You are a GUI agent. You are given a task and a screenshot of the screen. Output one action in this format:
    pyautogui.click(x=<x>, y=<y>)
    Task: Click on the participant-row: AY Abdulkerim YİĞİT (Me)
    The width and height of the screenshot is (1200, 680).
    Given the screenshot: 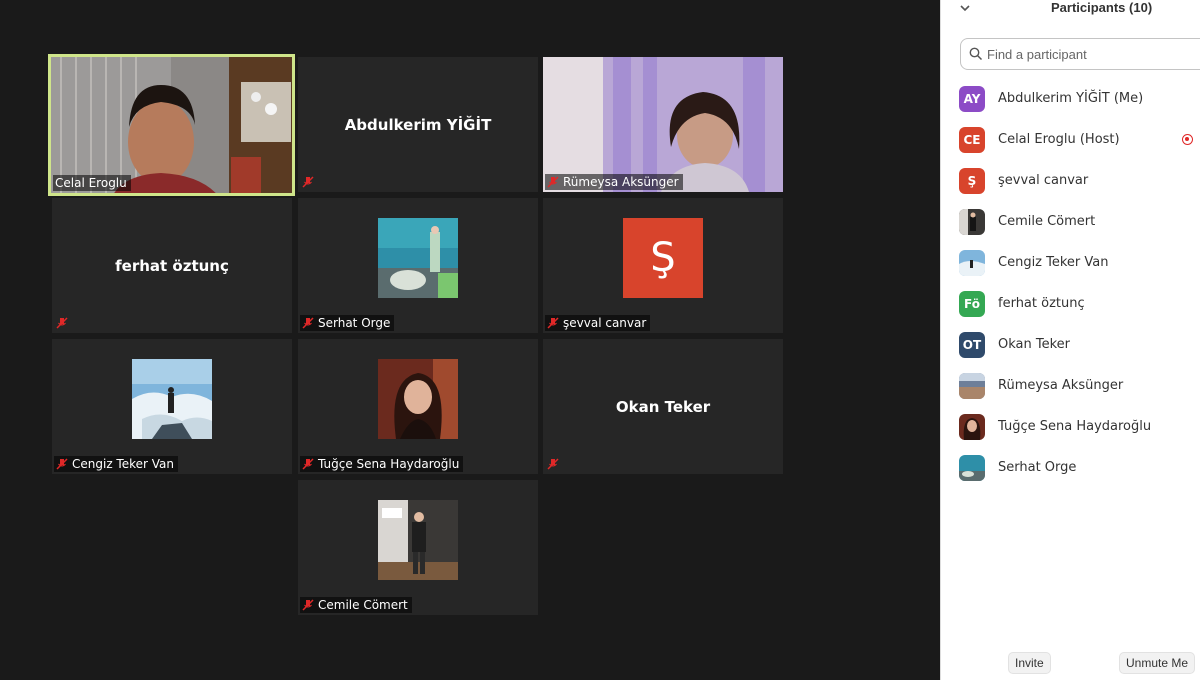 What is the action you would take?
    pyautogui.click(x=1070, y=98)
    